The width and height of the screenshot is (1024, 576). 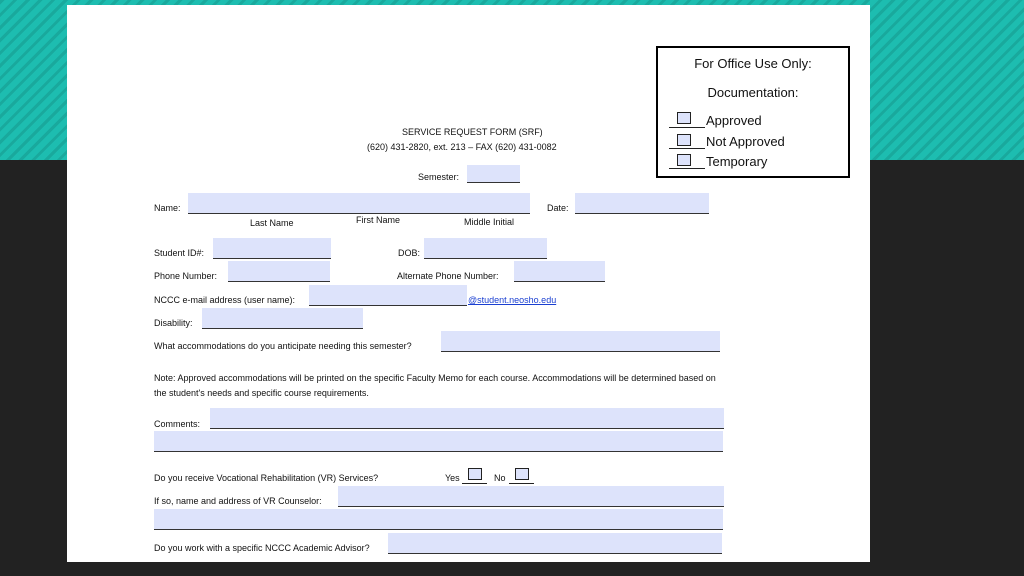 What do you see at coordinates (378, 220) in the screenshot?
I see `first-name-caption: First Name` at bounding box center [378, 220].